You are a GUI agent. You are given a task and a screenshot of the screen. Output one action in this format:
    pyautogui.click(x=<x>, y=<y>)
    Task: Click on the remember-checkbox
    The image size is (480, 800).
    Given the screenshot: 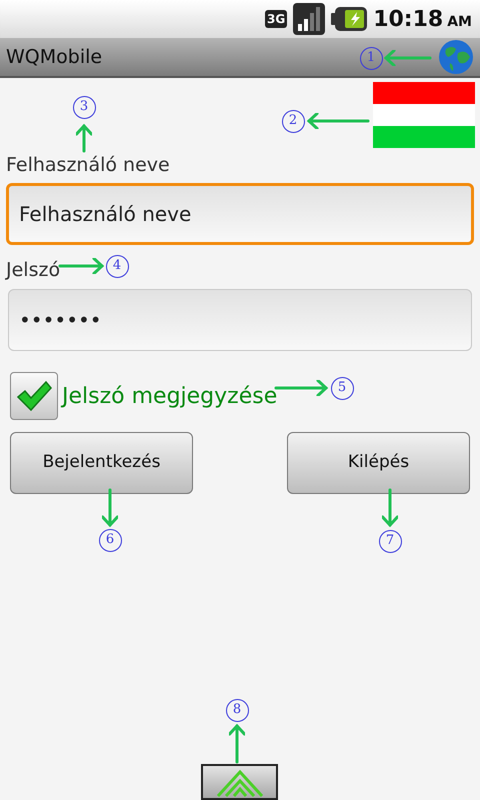 What is the action you would take?
    pyautogui.click(x=34, y=396)
    